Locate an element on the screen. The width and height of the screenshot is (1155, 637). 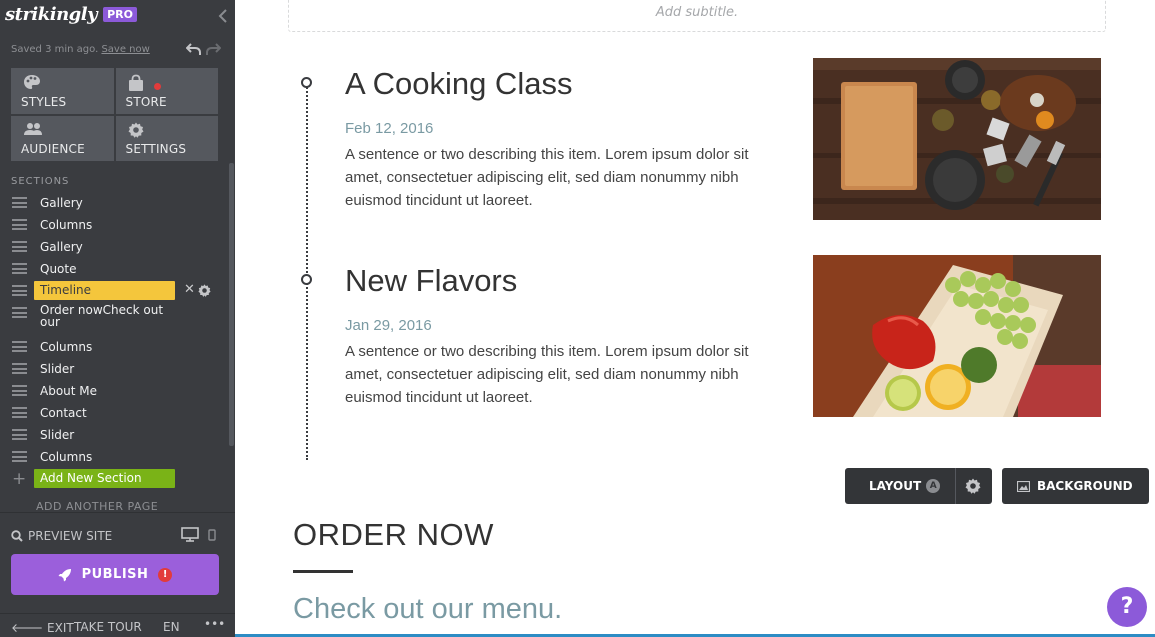
new-flavors-image is located at coordinates (957, 336).